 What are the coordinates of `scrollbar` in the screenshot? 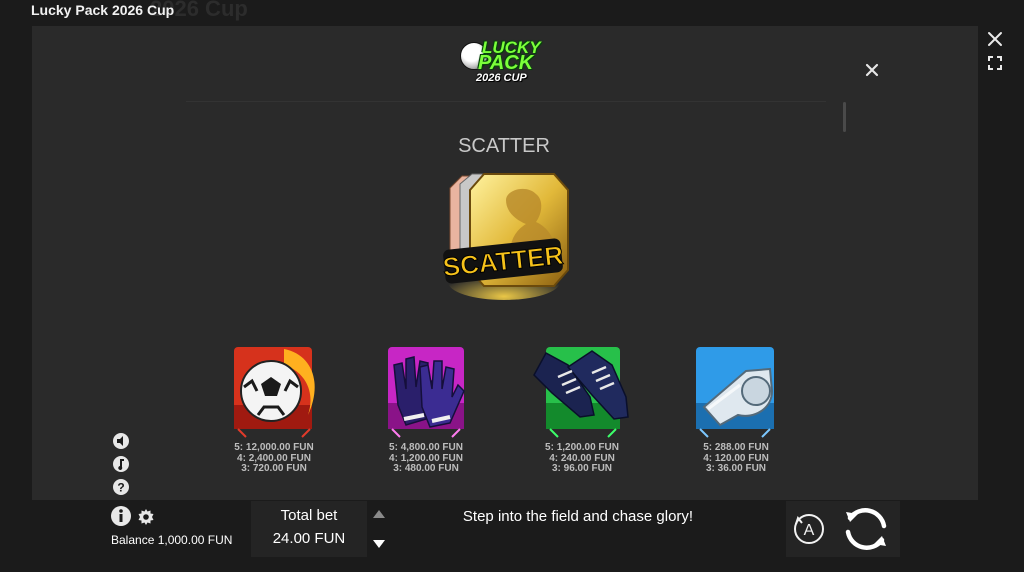 It's located at (844, 117).